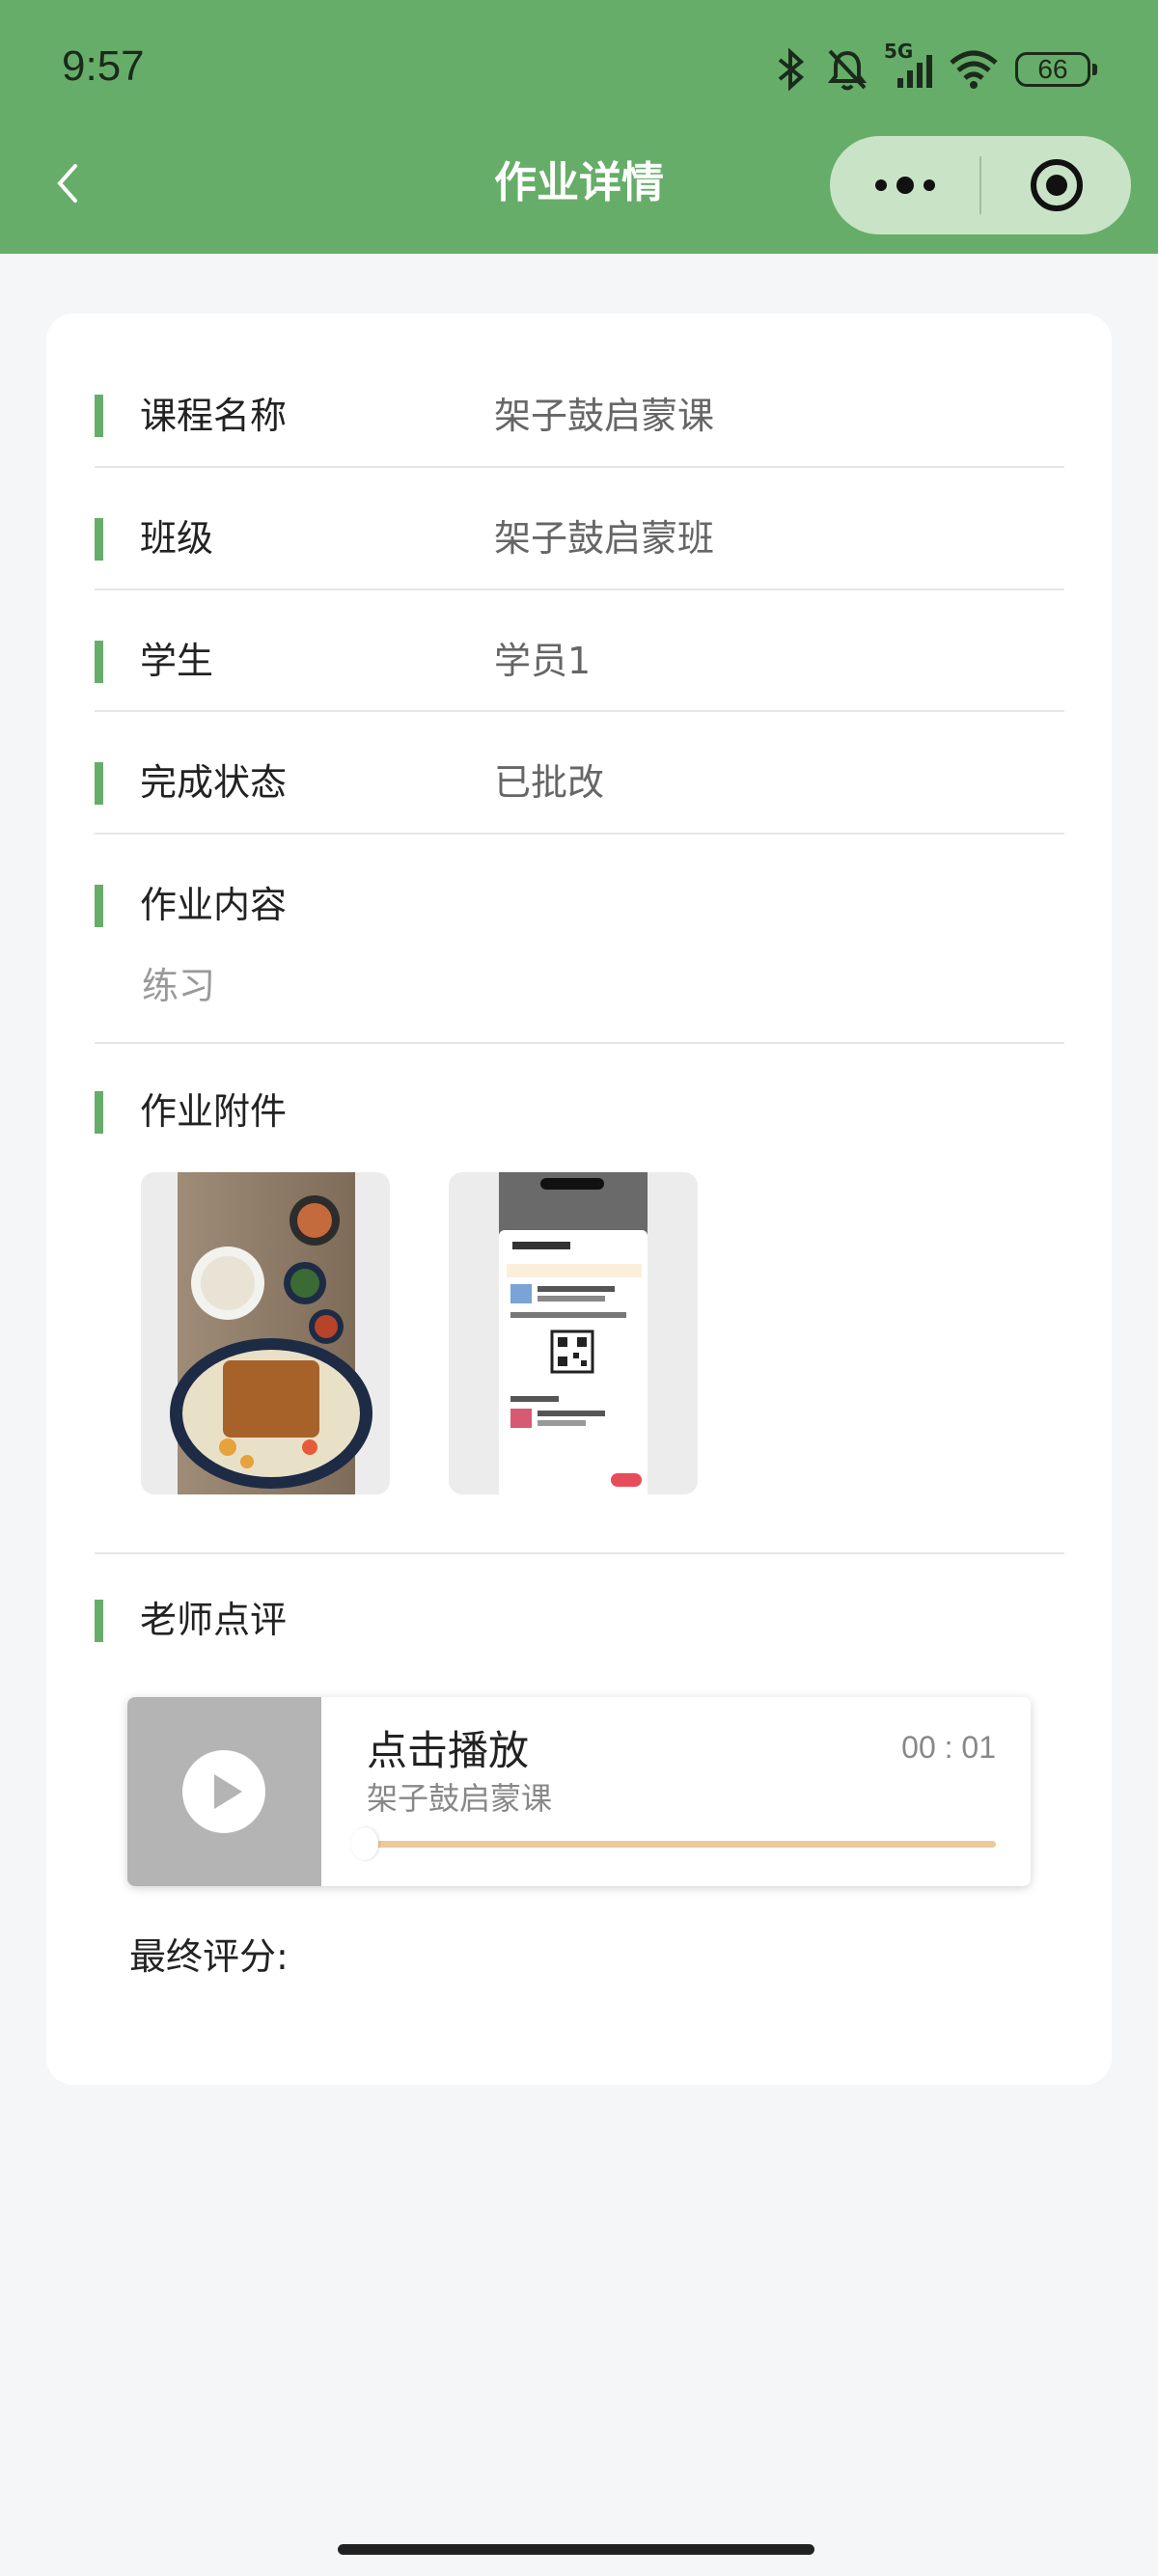  Describe the element at coordinates (364, 1843) in the screenshot. I see `audio-progress-handle` at that location.